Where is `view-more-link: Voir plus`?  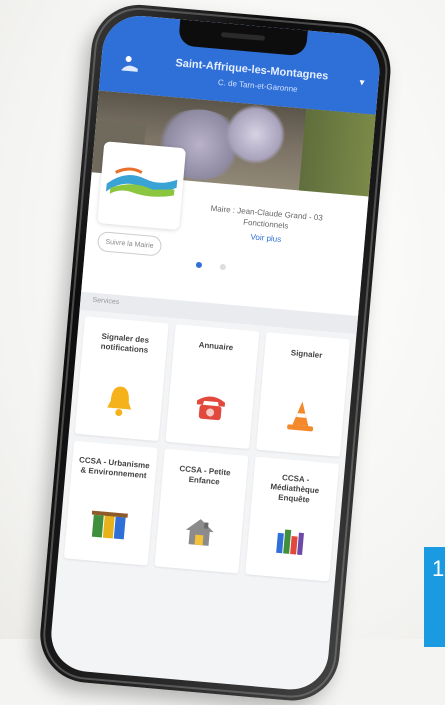 view-more-link: Voir plus is located at coordinates (265, 238).